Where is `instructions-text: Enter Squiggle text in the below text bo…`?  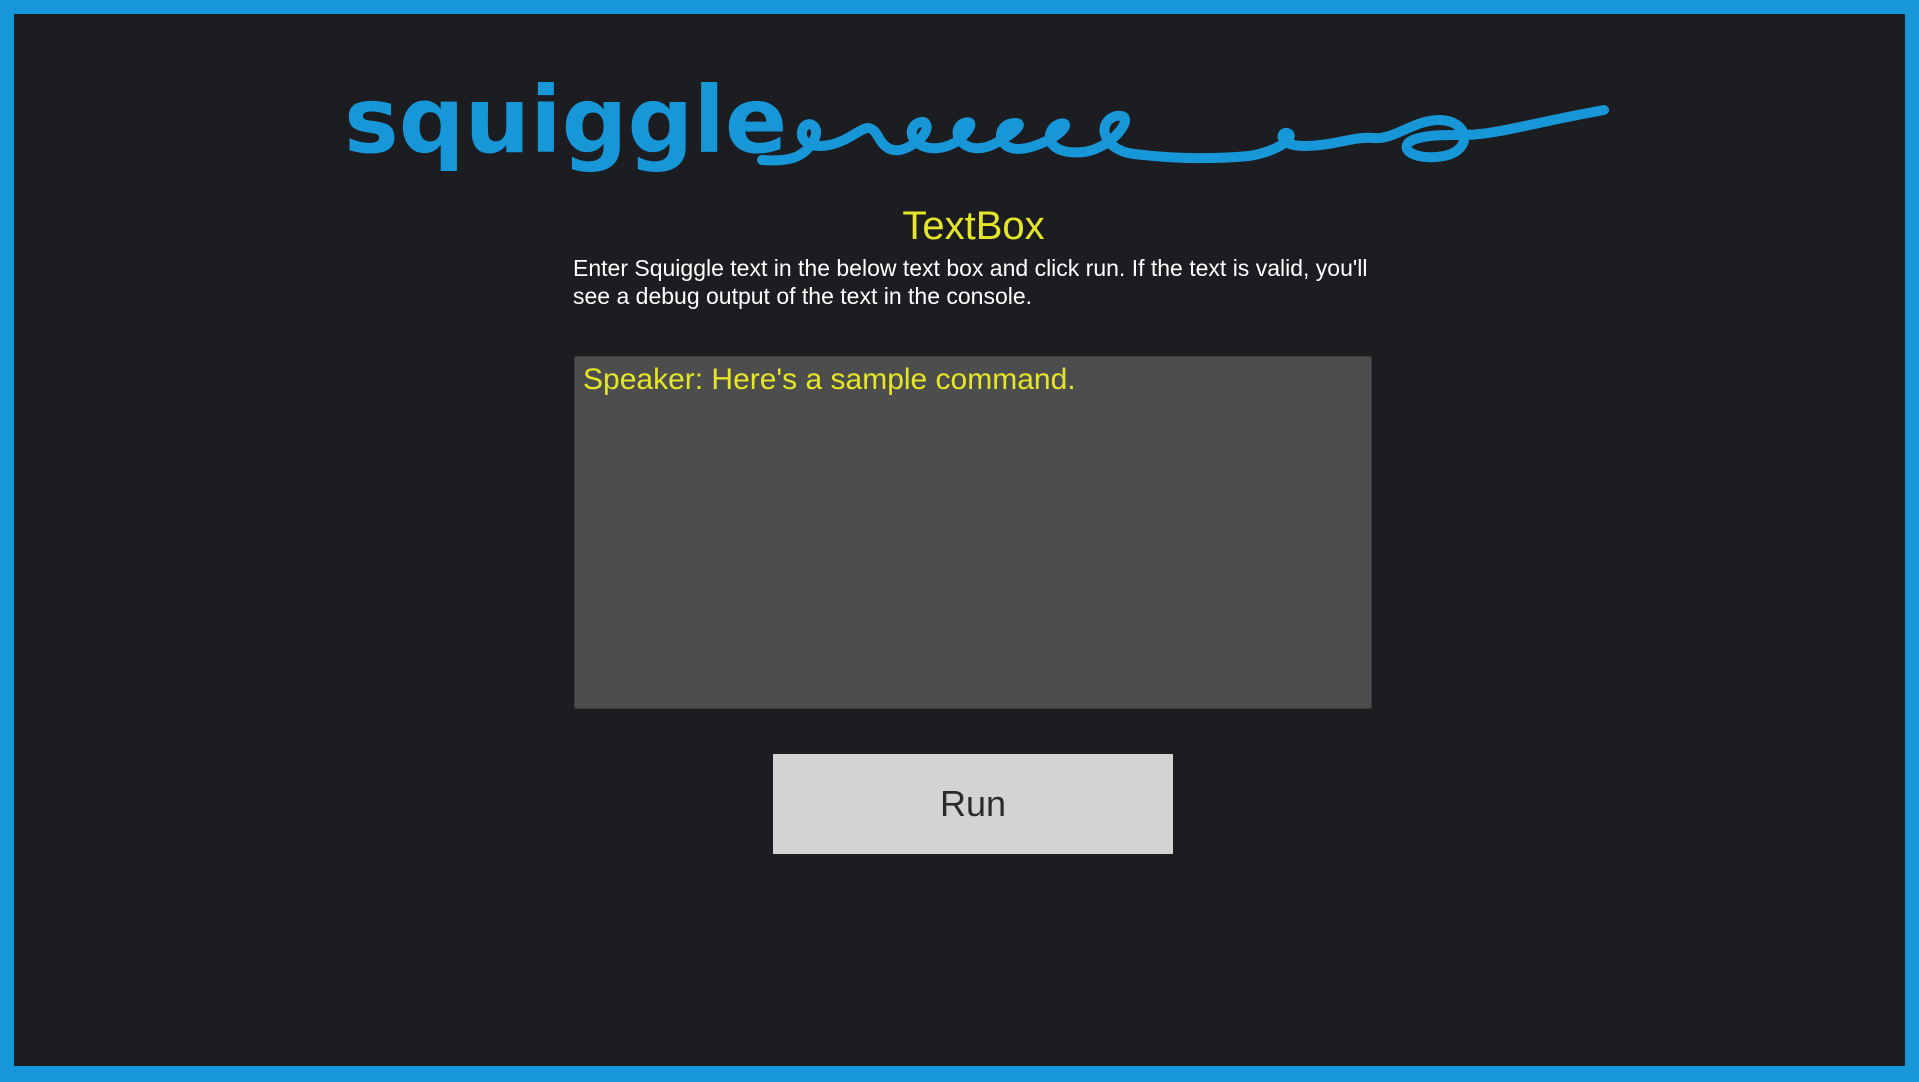 instructions-text: Enter Squiggle text in the below text bo… is located at coordinates (970, 282).